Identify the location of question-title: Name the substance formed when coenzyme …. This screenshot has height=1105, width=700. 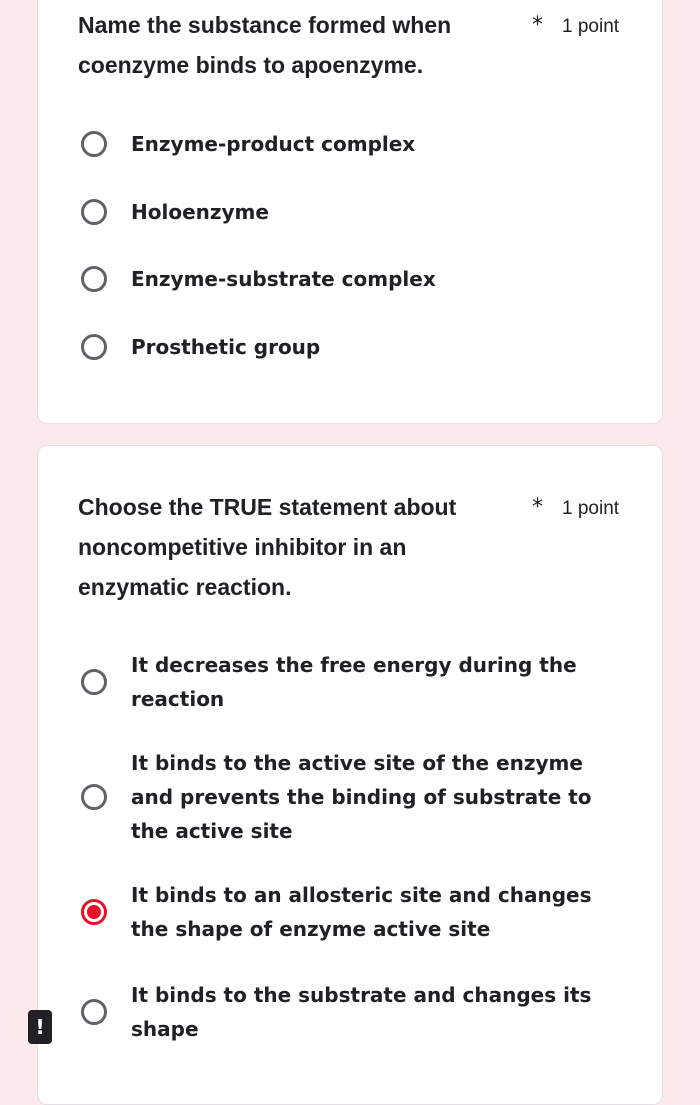
(265, 45).